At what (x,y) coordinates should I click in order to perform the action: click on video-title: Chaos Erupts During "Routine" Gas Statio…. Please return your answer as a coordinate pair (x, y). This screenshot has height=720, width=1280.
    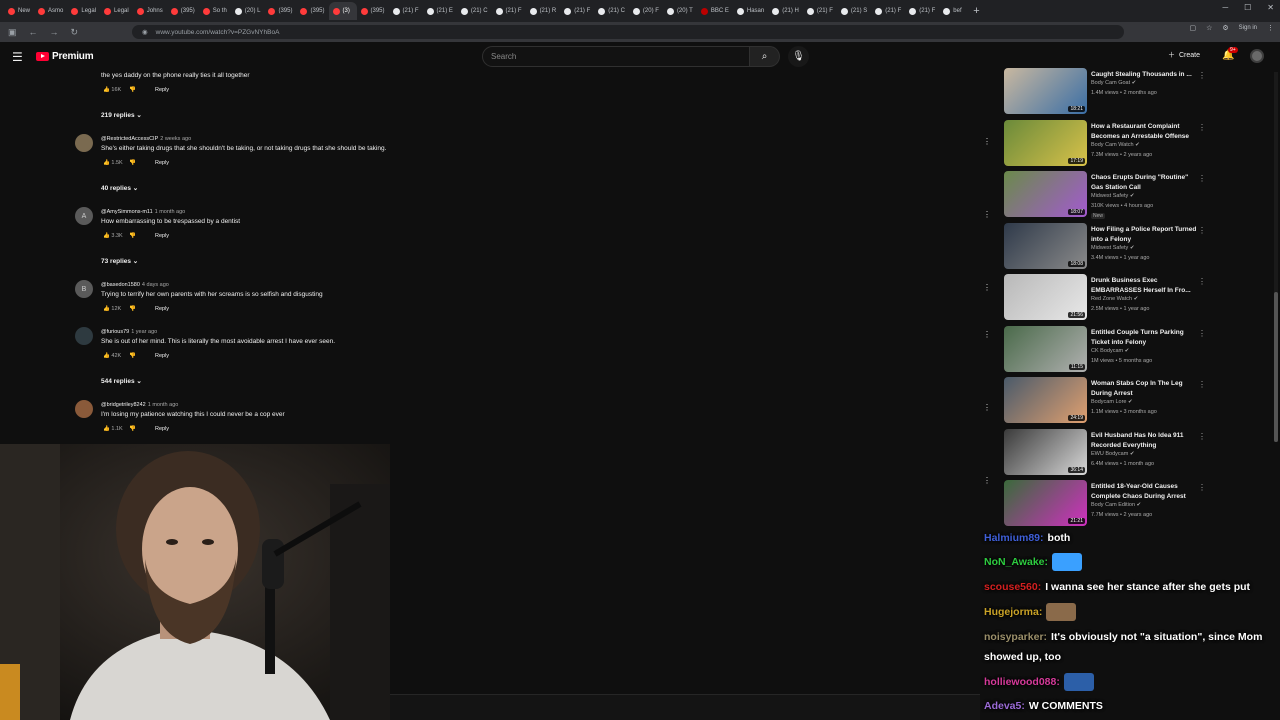
    Looking at the image, I should click on (1146, 183).